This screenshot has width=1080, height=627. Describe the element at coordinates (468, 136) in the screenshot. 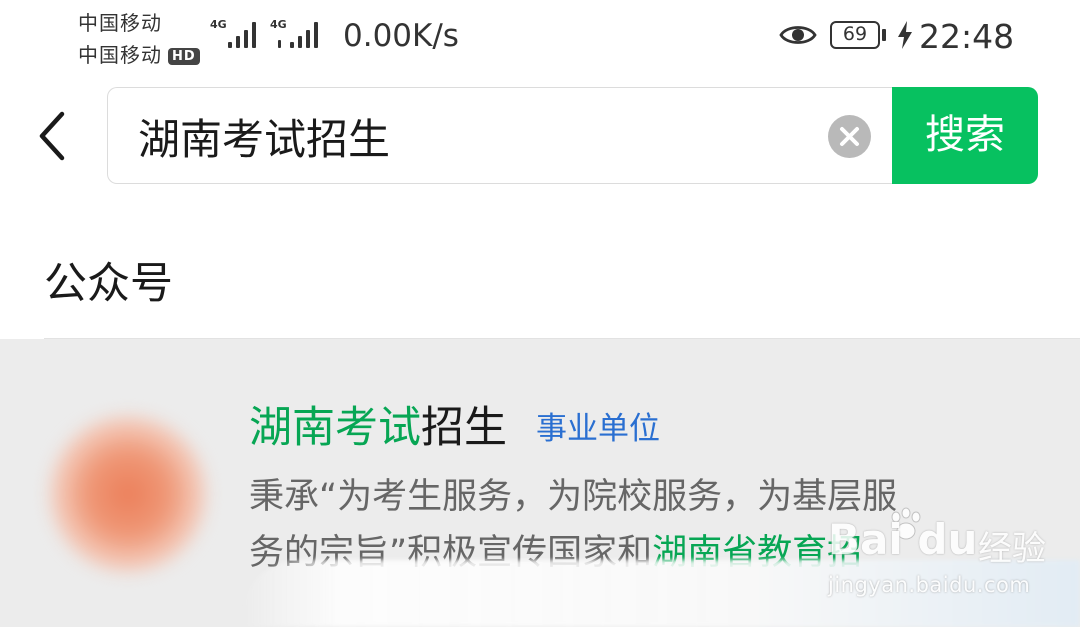

I see `search-input` at that location.